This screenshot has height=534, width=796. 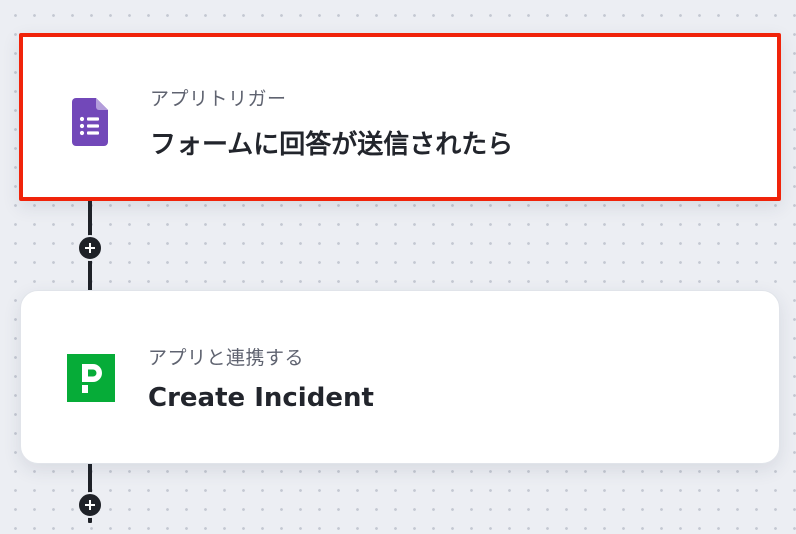 What do you see at coordinates (332, 145) in the screenshot?
I see `step-title: フォームに回答が送信されたら` at bounding box center [332, 145].